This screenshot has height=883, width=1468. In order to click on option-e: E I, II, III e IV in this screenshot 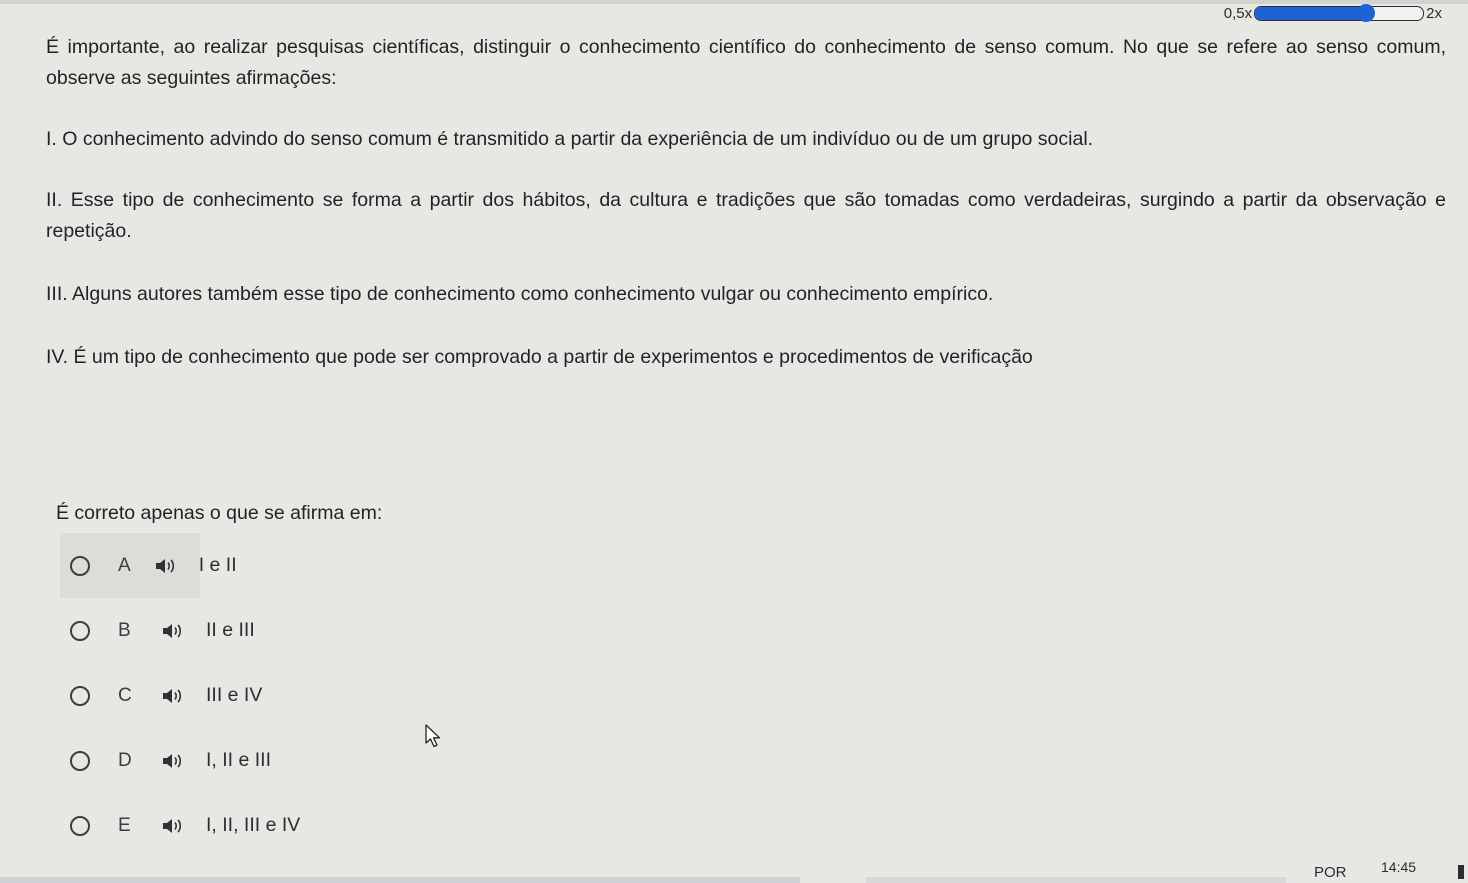, I will do `click(230, 825)`.